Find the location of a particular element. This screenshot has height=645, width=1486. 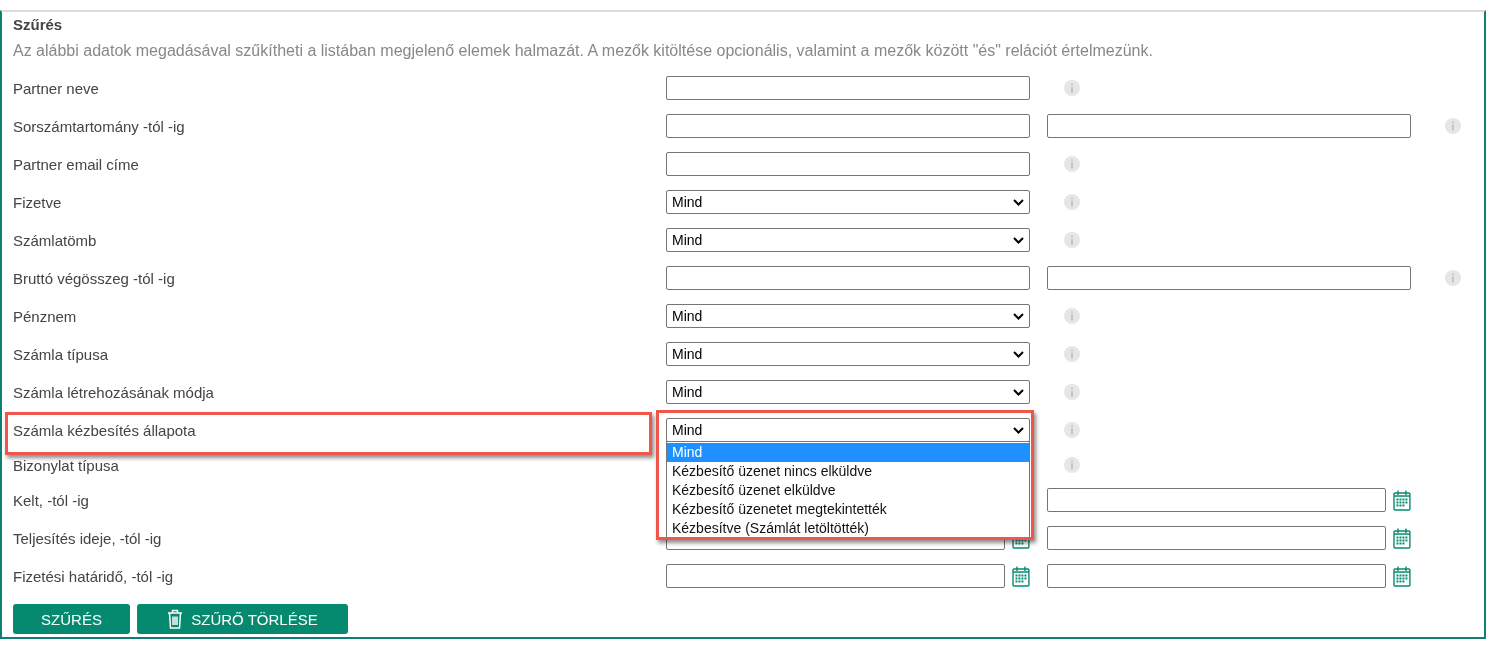

field-label: Kelt, -tól -ig is located at coordinates (51, 500).